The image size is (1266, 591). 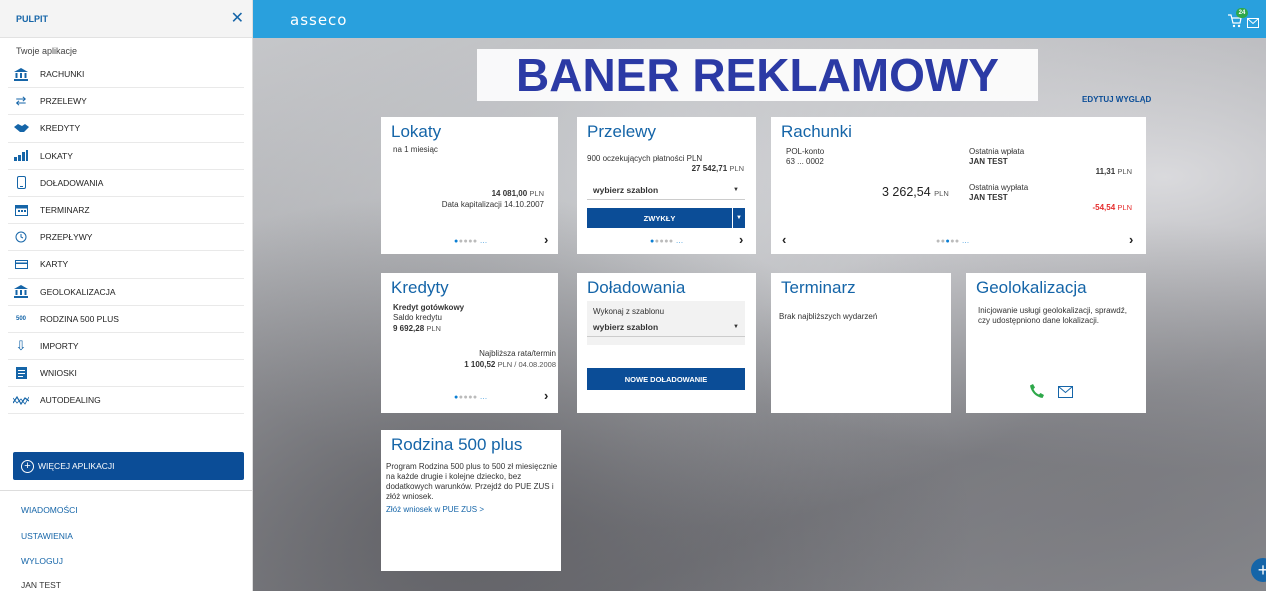 What do you see at coordinates (536, 193) in the screenshot?
I see `lokaty-currency: PLN` at bounding box center [536, 193].